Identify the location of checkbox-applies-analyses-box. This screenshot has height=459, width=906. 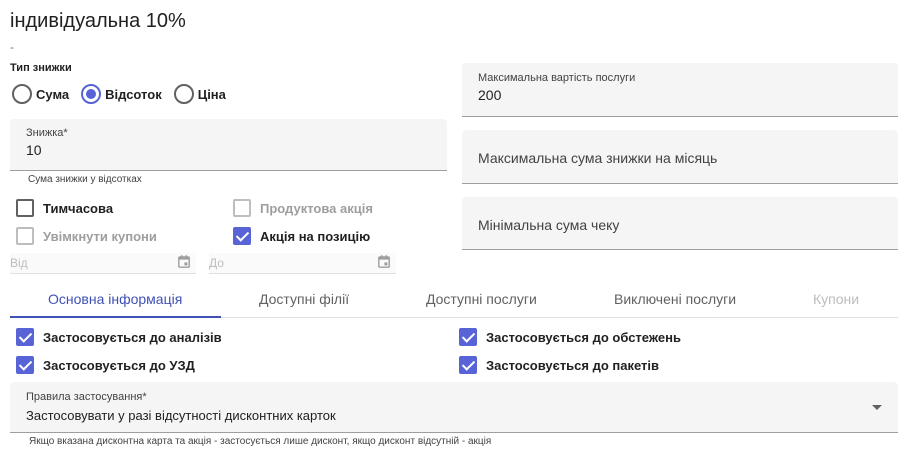
(25, 337).